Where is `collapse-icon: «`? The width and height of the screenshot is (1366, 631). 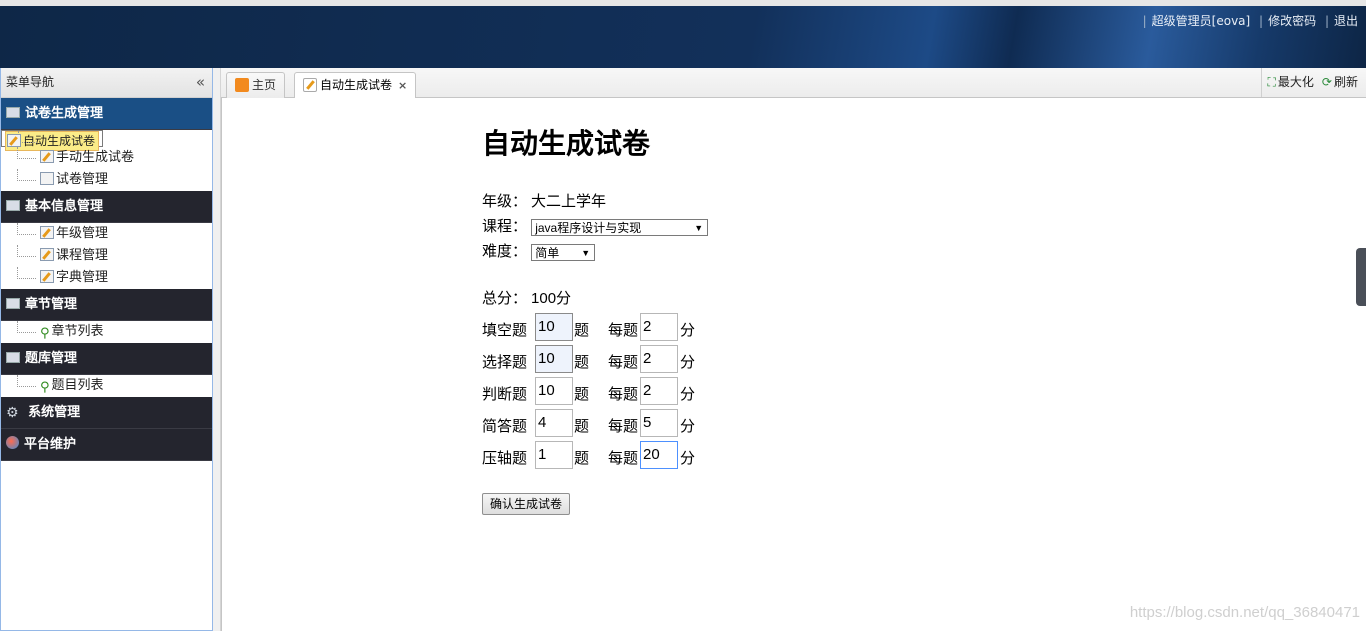 collapse-icon: « is located at coordinates (200, 82).